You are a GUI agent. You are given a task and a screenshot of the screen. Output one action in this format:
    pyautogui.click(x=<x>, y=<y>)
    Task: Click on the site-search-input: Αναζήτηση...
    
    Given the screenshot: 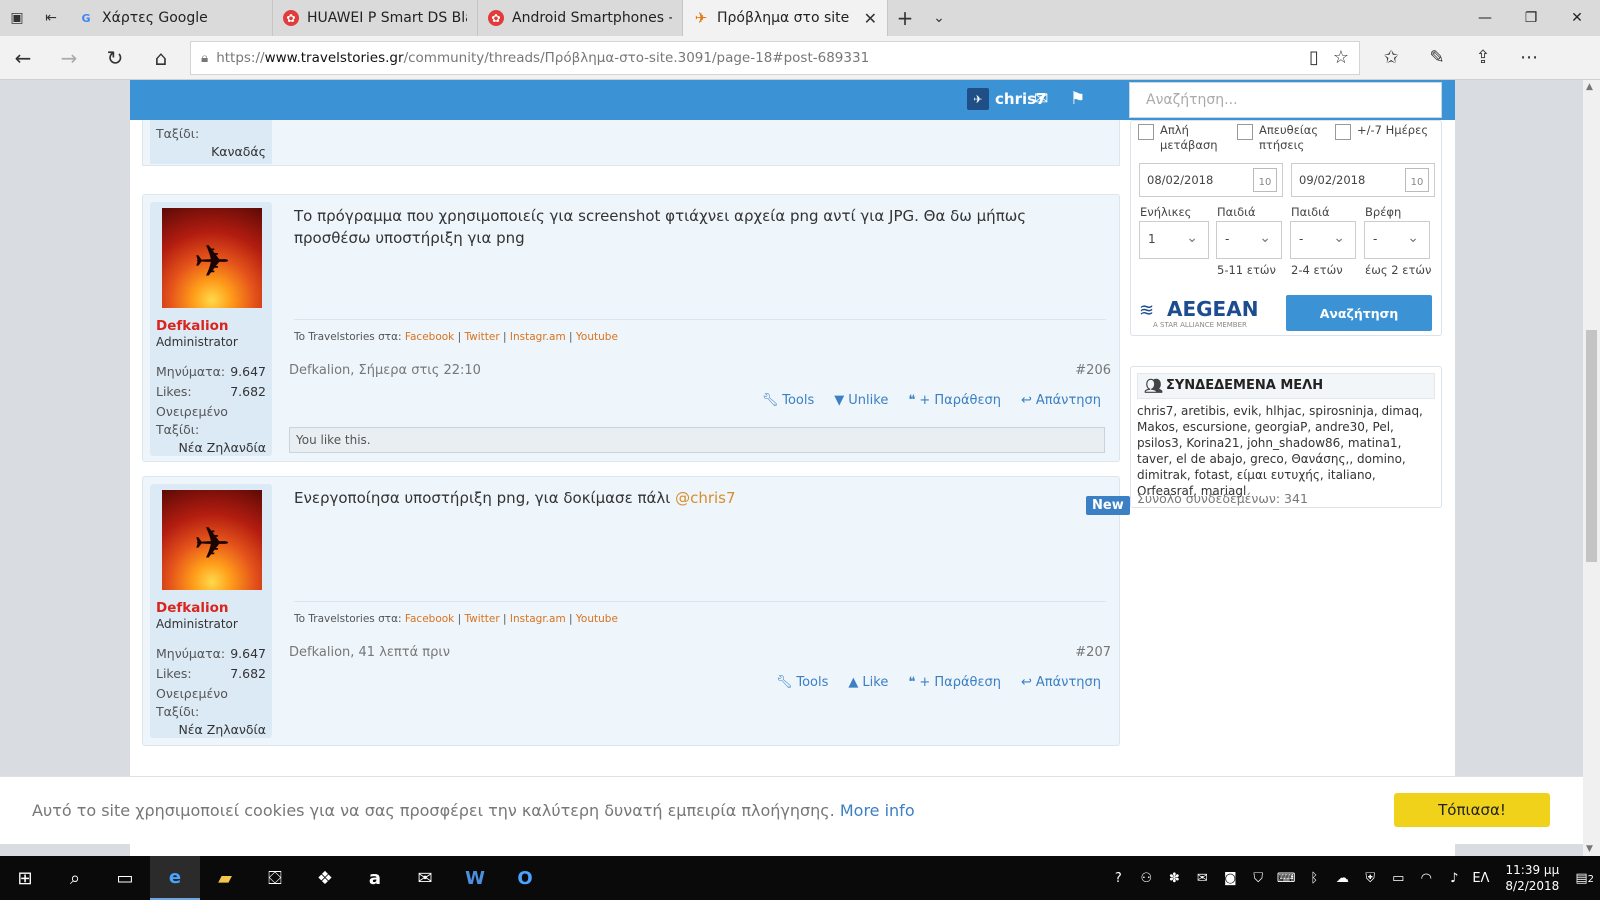 What is the action you would take?
    pyautogui.click(x=1285, y=100)
    